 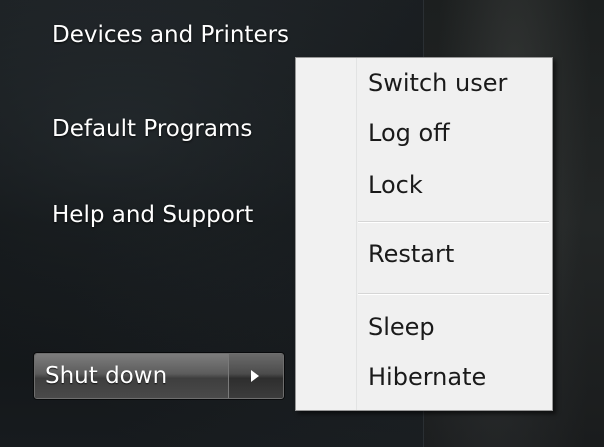 I want to click on shutdown-button: Shut down, so click(x=132, y=376).